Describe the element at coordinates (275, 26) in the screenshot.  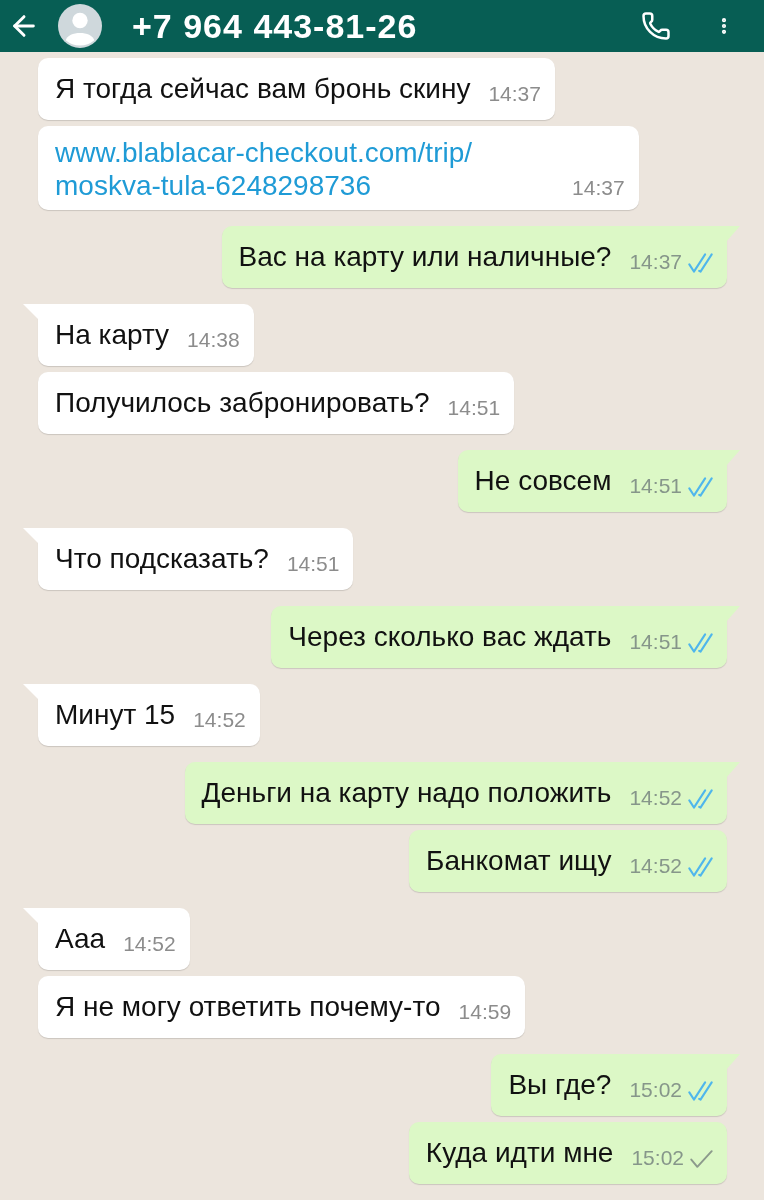
I see `contact-phone-number: +7 964 443-81-26` at that location.